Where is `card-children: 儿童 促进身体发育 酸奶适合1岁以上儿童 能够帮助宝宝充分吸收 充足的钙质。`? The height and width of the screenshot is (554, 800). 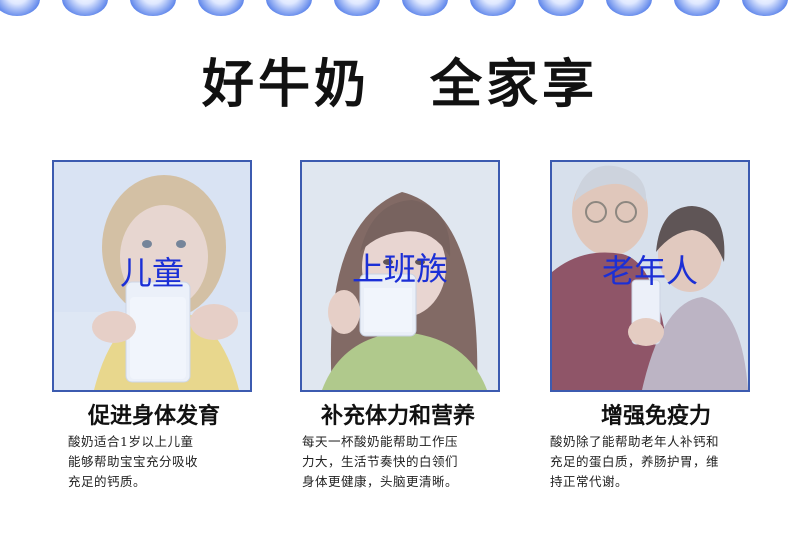
card-children: 儿童 促进身体发育 酸奶适合1岁以上儿童 能够帮助宝宝充分吸收 充足的钙质。 is located at coordinates (152, 324).